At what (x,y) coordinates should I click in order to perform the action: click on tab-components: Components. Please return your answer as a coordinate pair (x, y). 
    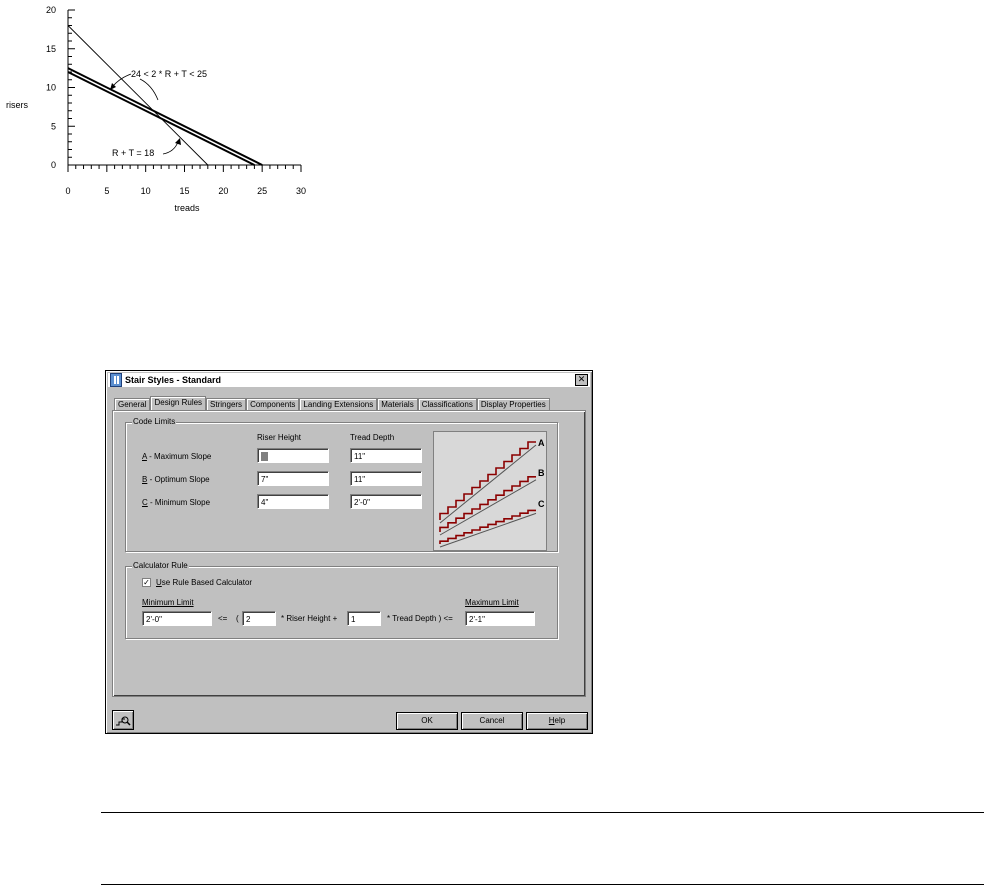
    Looking at the image, I should click on (273, 404).